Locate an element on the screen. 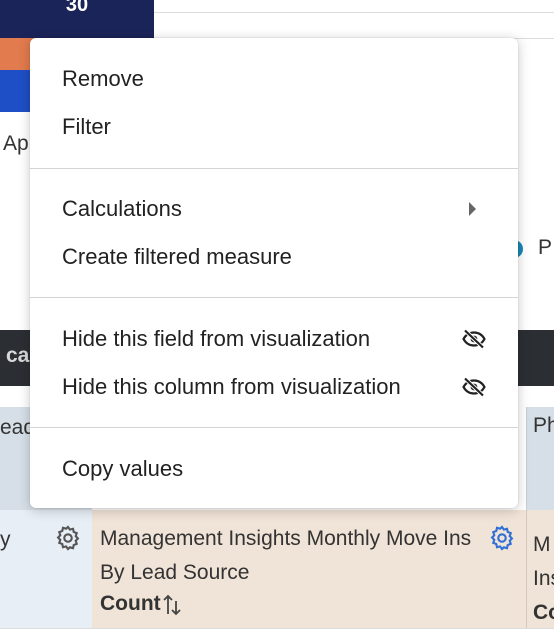 The image size is (554, 639). divider is located at coordinates (277, 633).